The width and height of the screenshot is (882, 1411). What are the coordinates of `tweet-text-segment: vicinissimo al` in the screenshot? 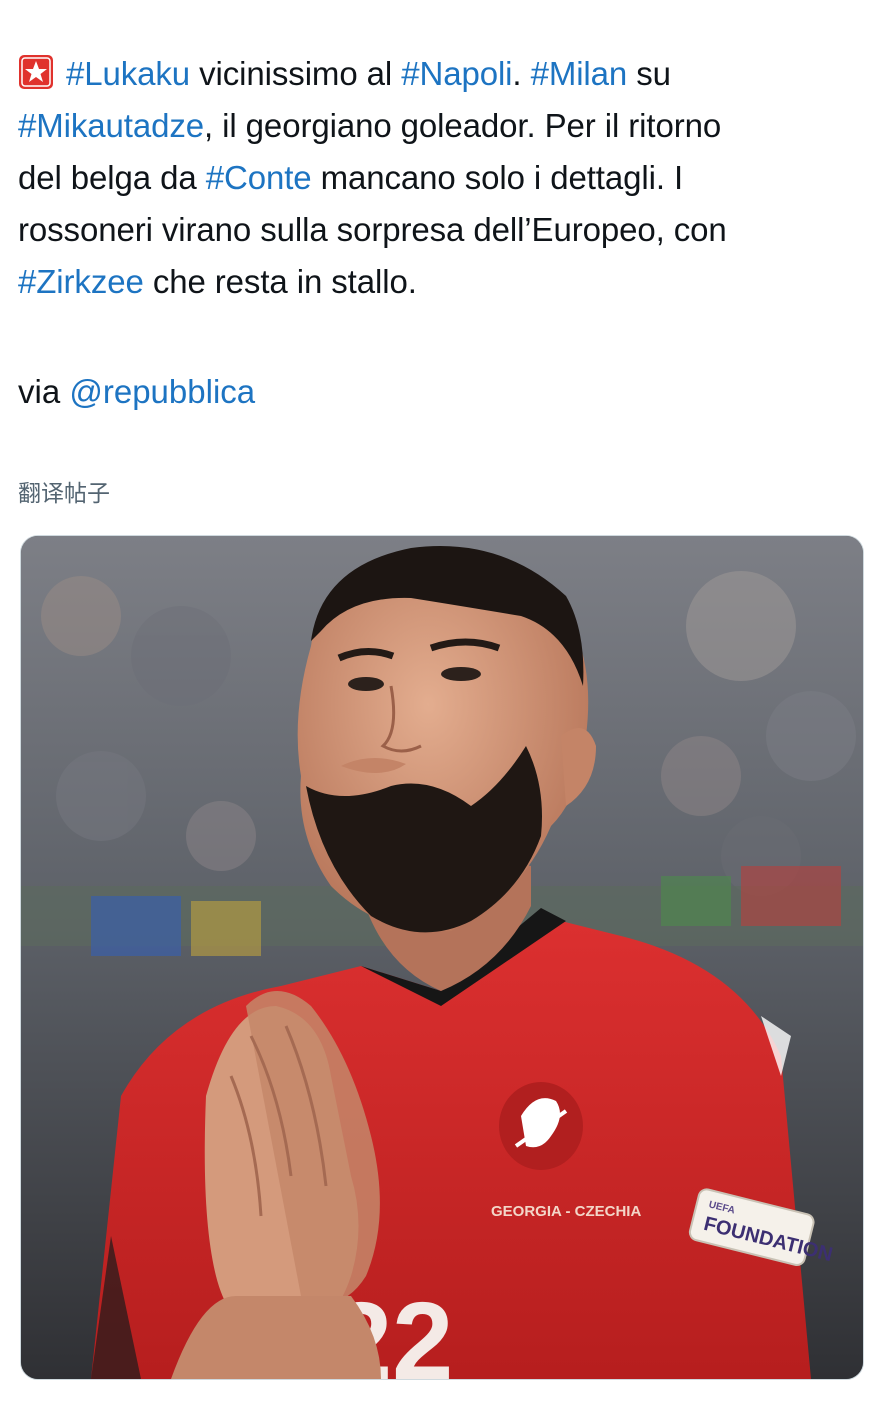 It's located at (296, 73).